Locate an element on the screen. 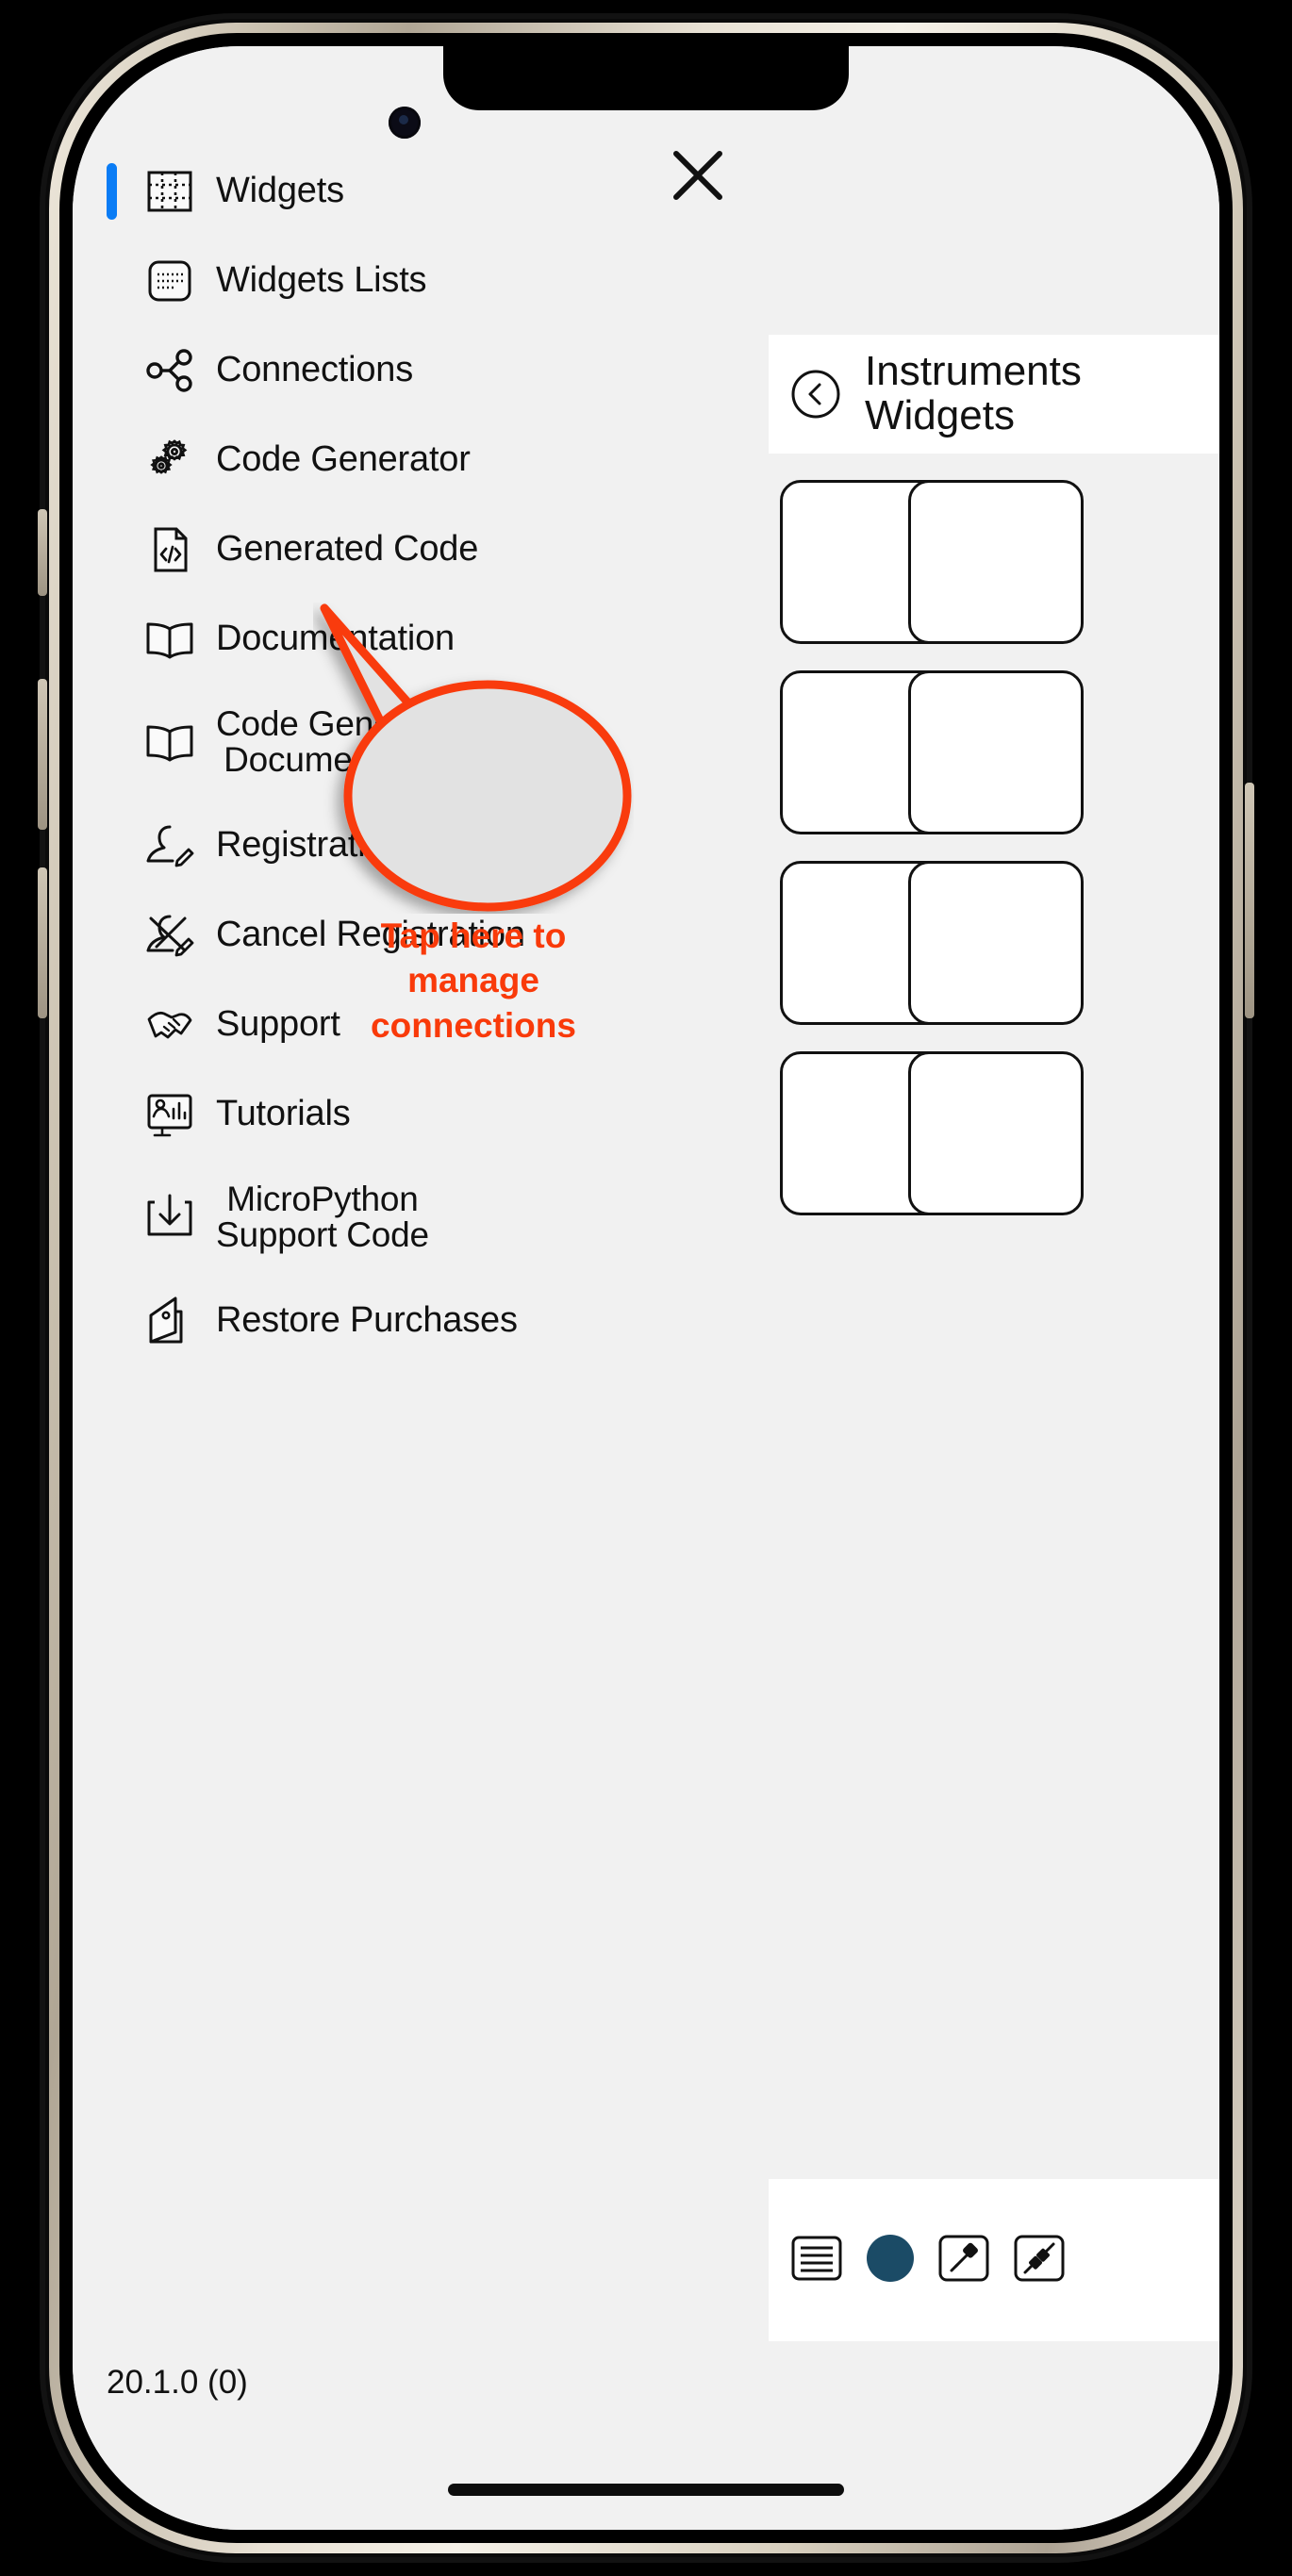 The width and height of the screenshot is (1292, 2576). app-version-label: 20.1.0 (0) is located at coordinates (177, 2382).